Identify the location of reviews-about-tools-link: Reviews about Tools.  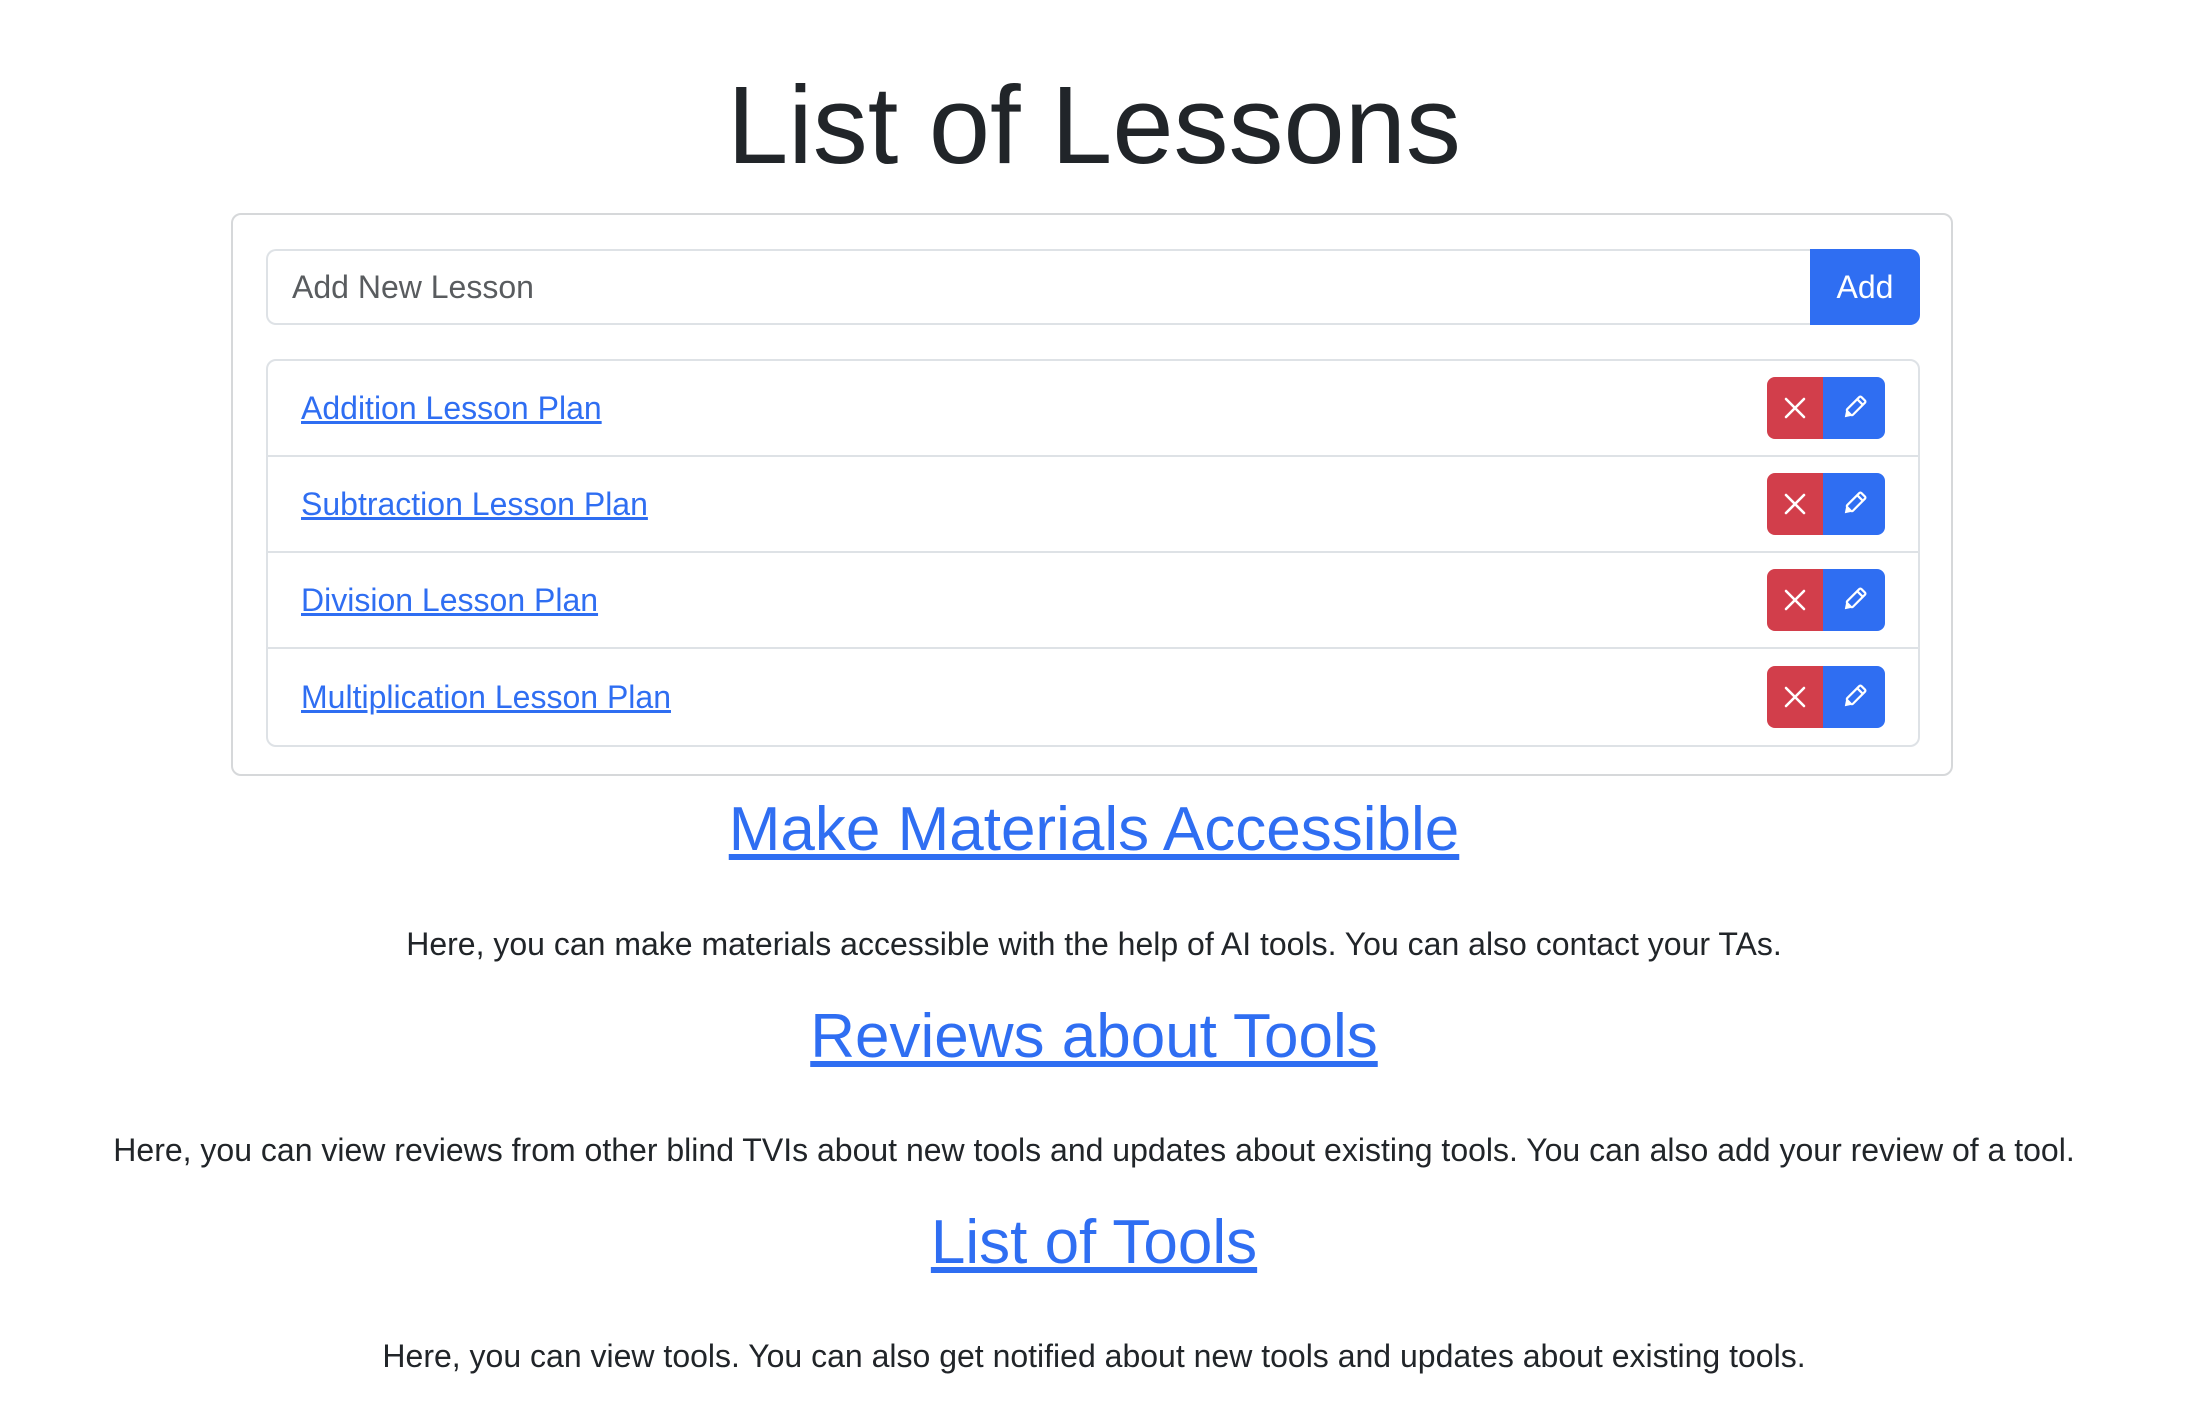
(1094, 1036).